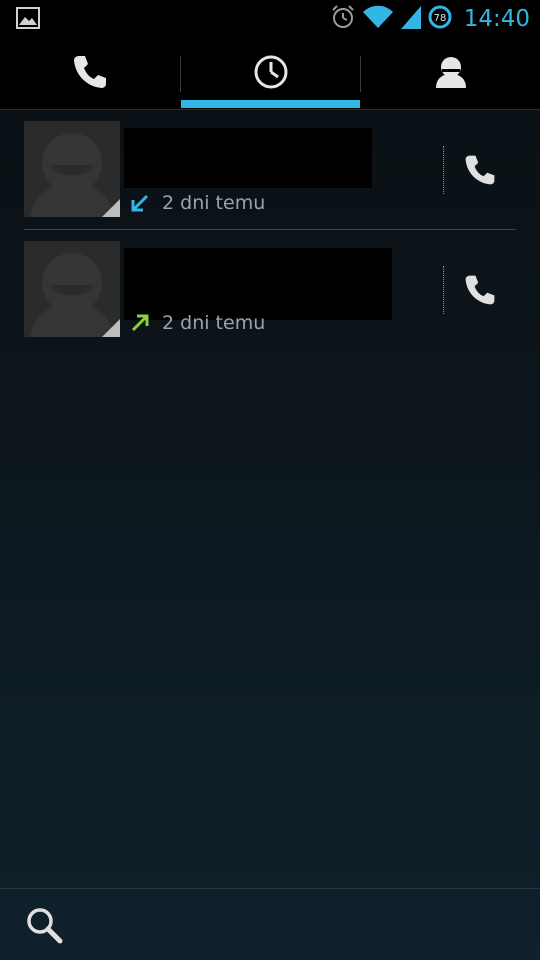  I want to click on search-icon, so click(45, 926).